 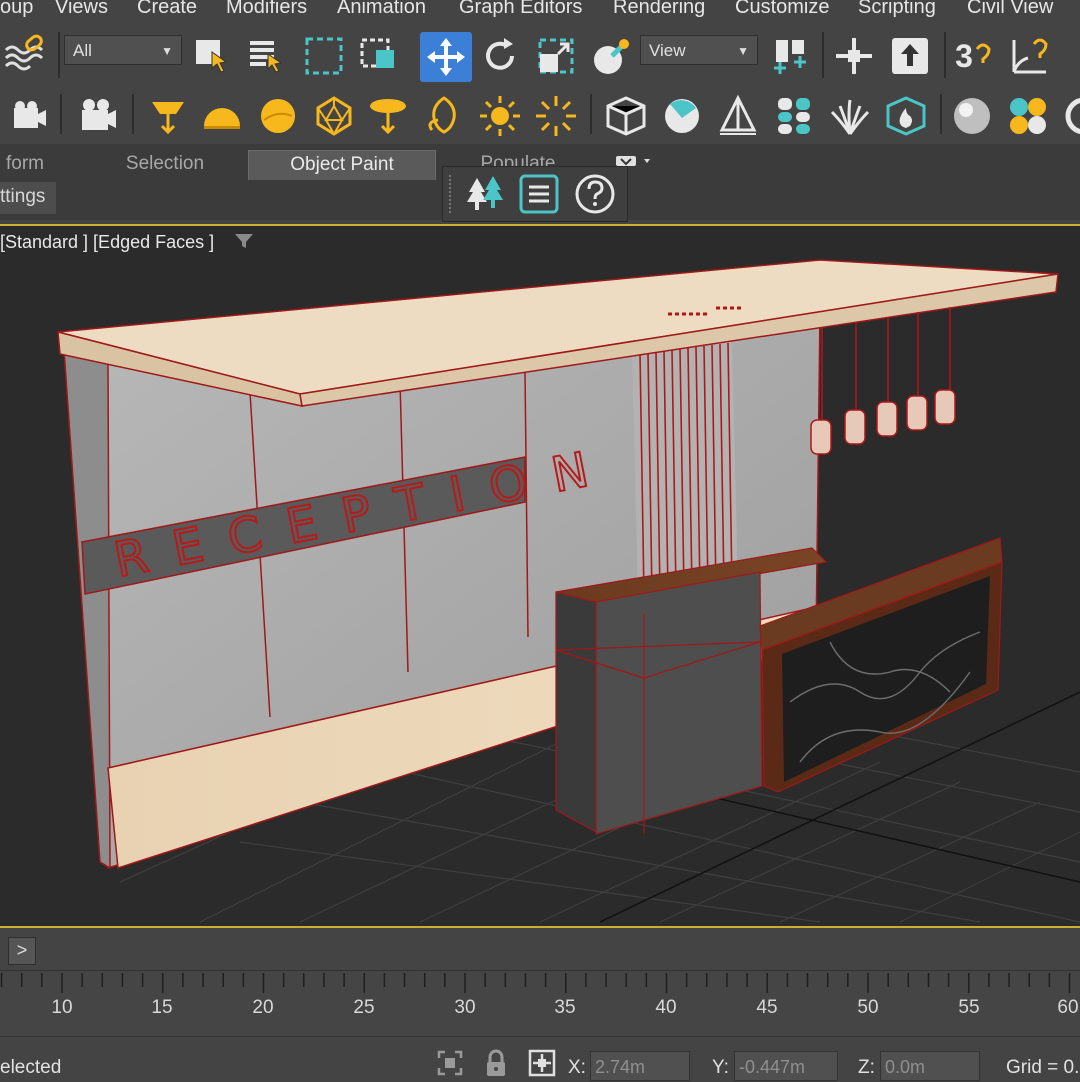 I want to click on grid-size-readout: Grid = 0., so click(x=1043, y=1067).